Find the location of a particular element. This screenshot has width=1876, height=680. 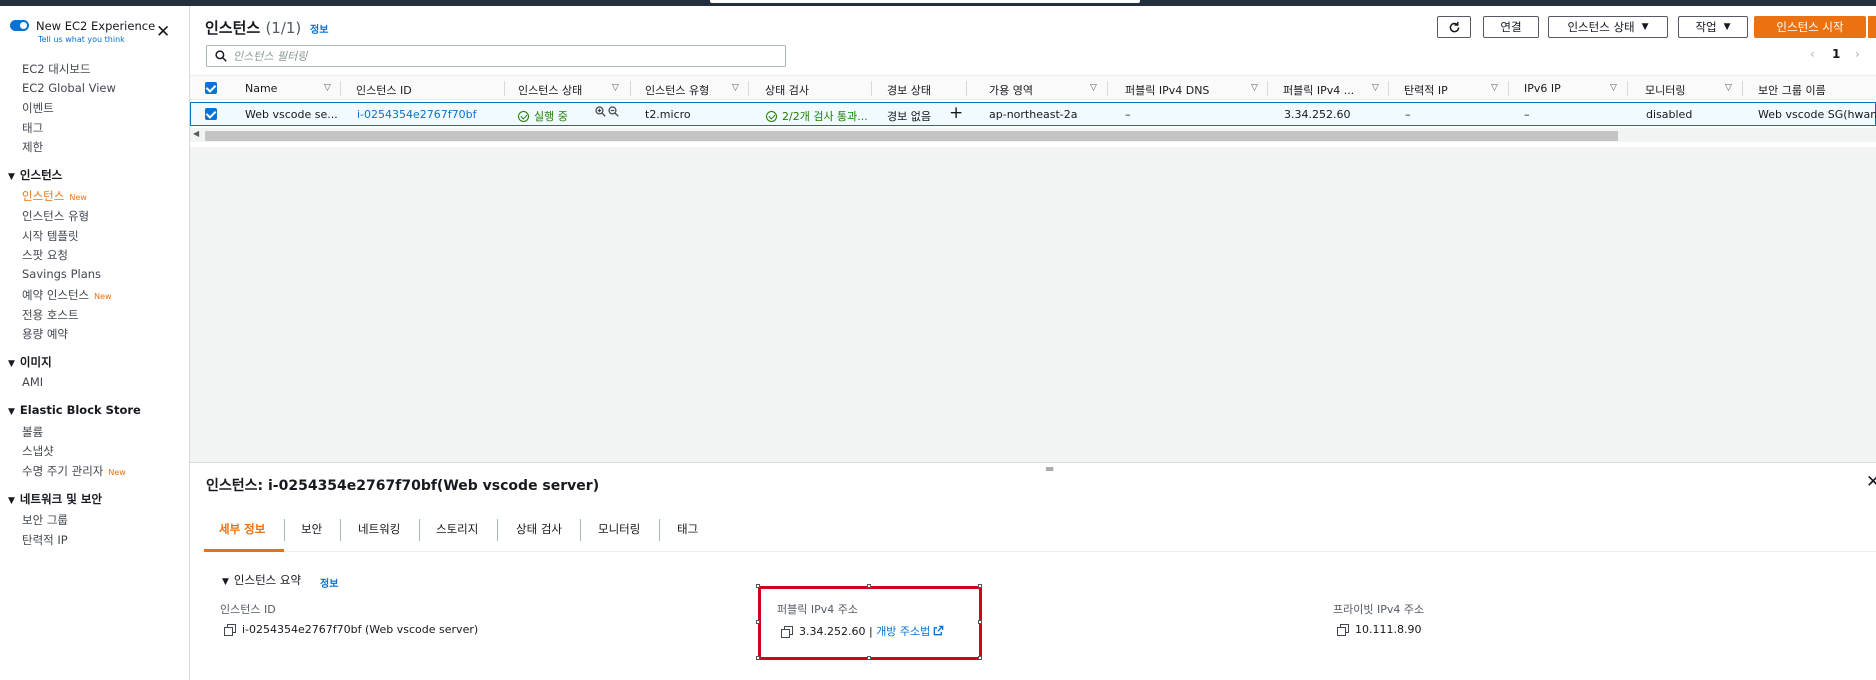

cell-public-ipv4: 3.34.252.60 is located at coordinates (1317, 114).